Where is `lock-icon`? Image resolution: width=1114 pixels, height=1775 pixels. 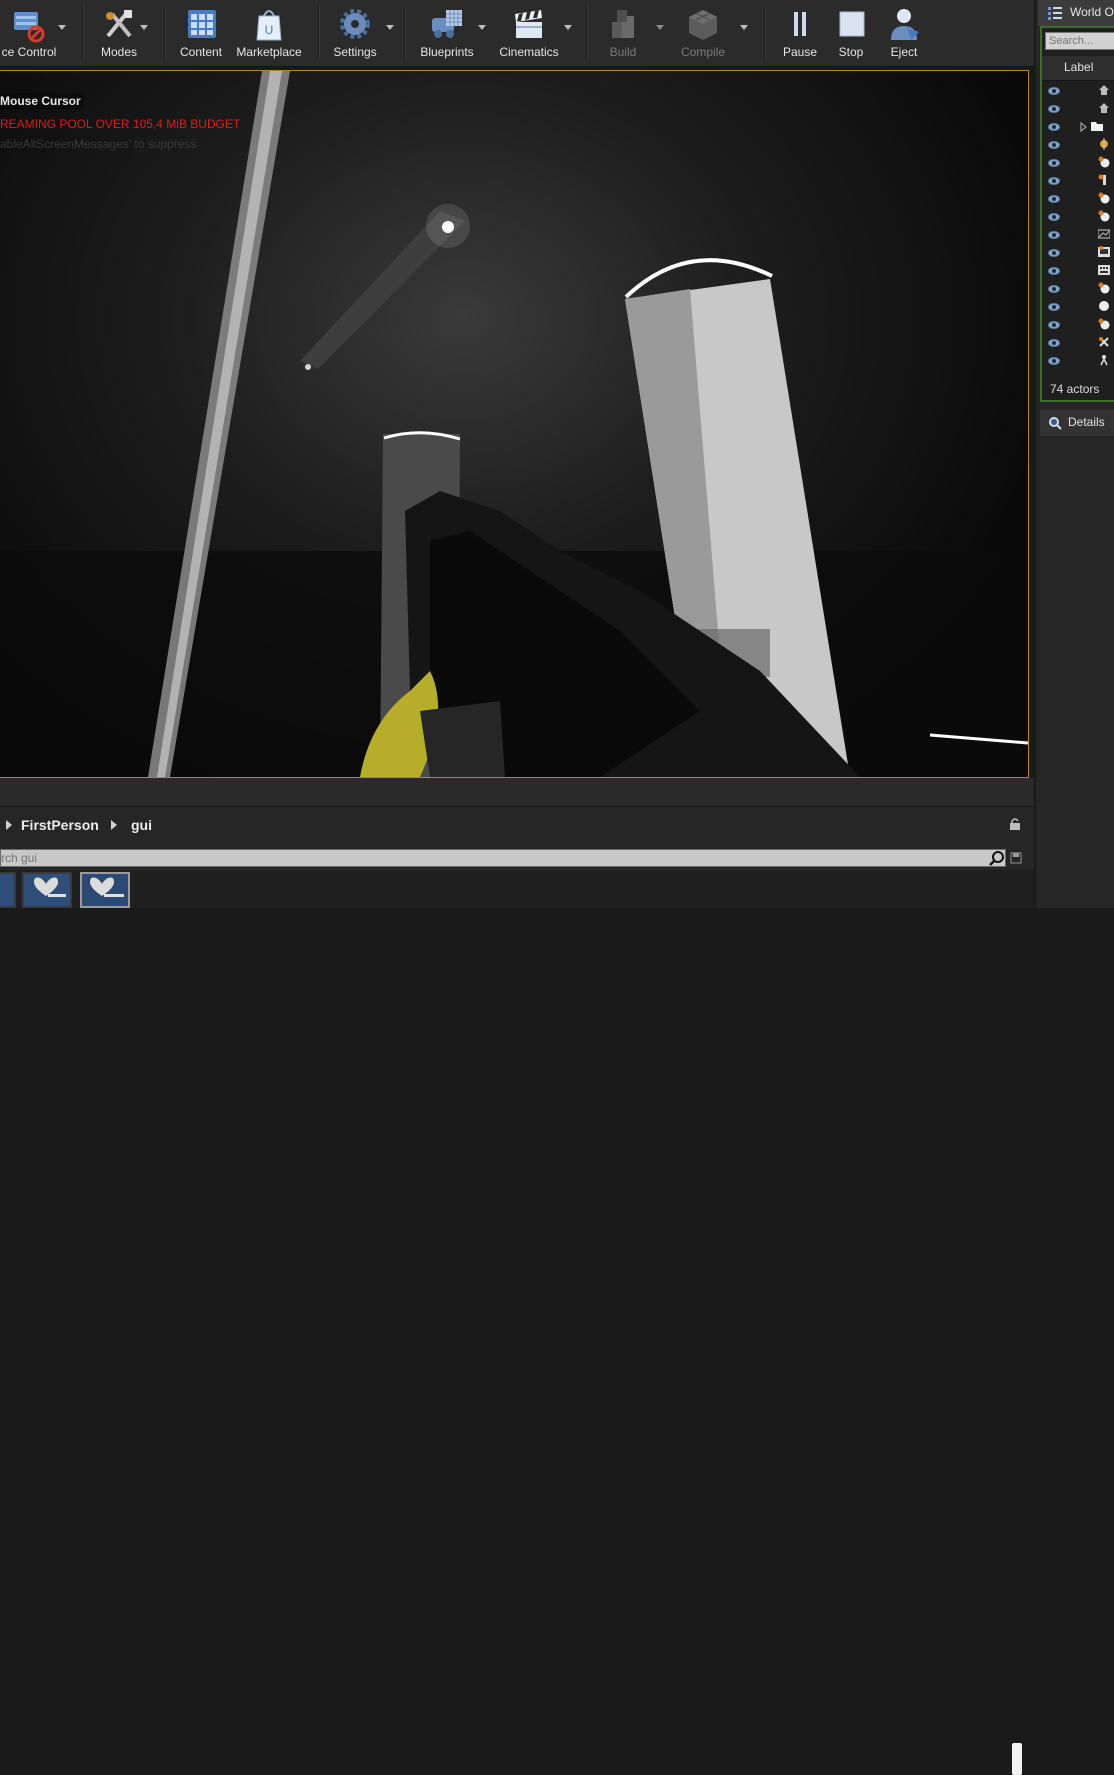
lock-icon is located at coordinates (1015, 824).